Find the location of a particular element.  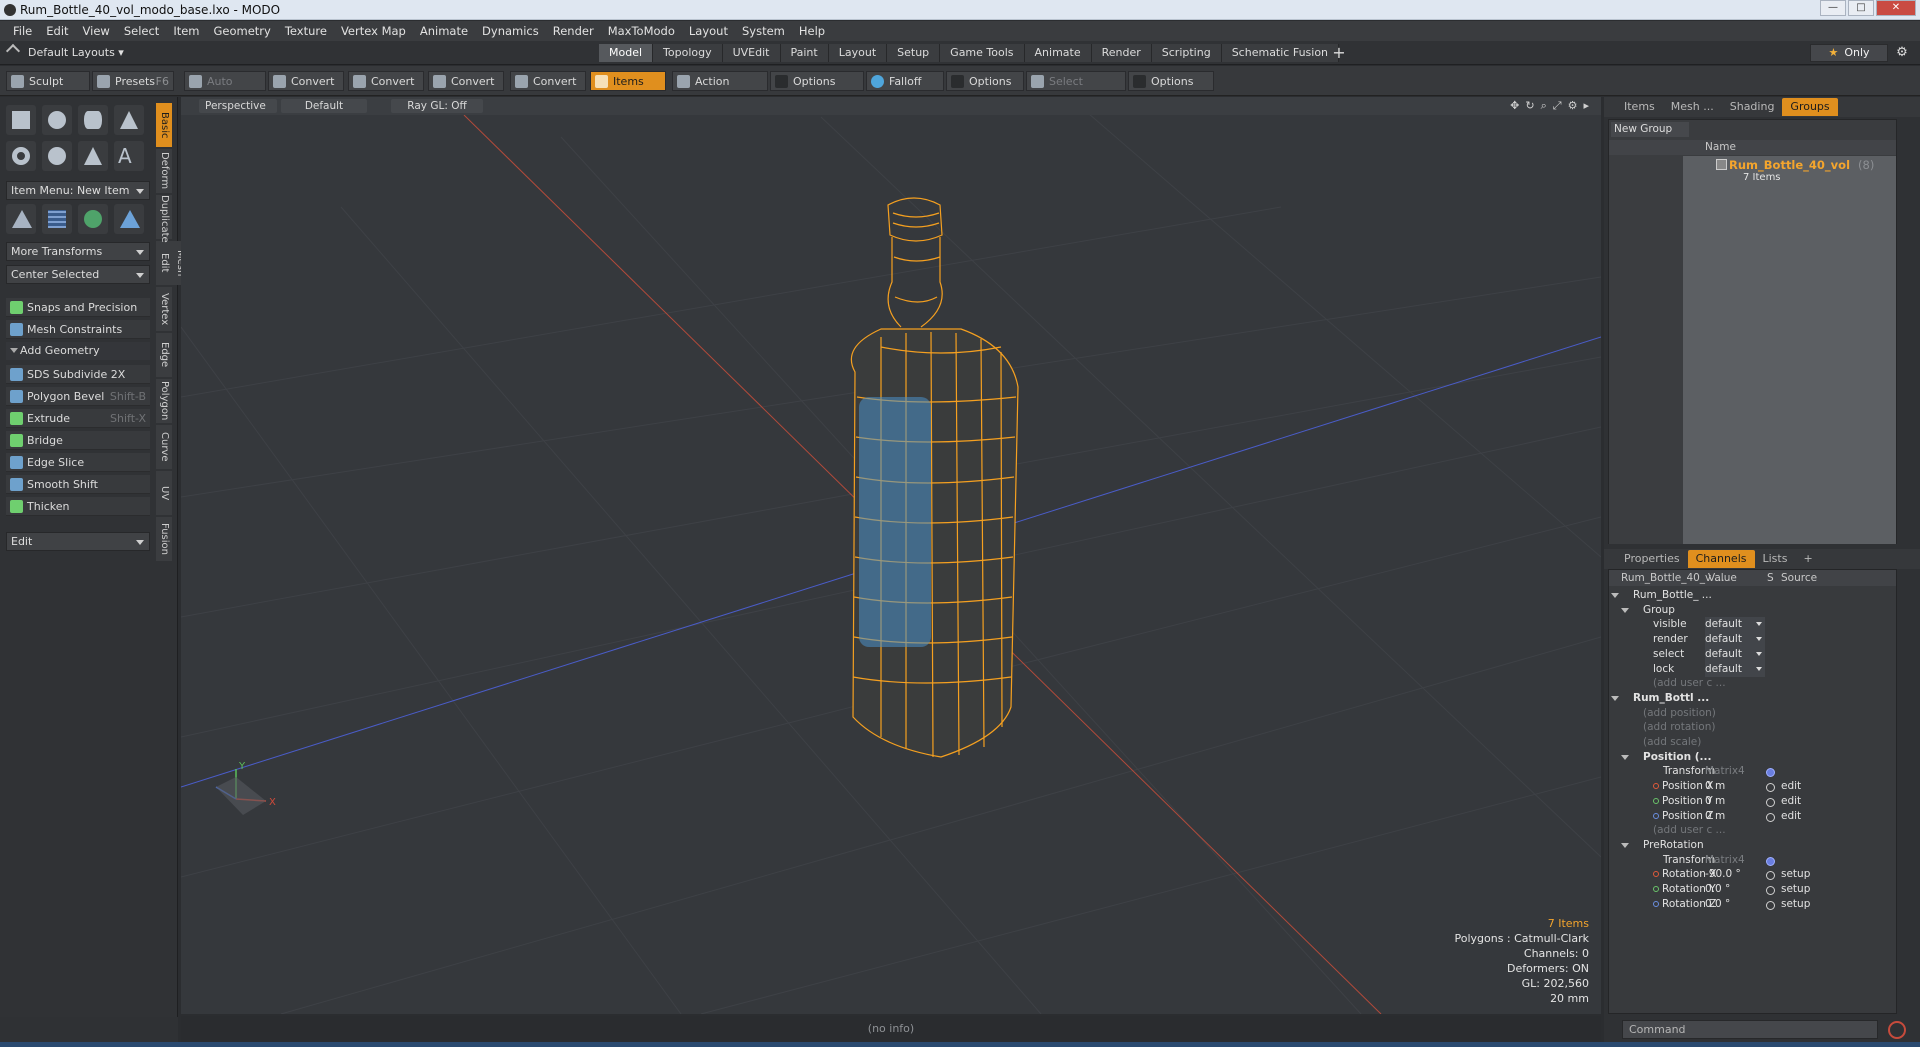

tab-game-tools: Game Tools is located at coordinates (982, 53).